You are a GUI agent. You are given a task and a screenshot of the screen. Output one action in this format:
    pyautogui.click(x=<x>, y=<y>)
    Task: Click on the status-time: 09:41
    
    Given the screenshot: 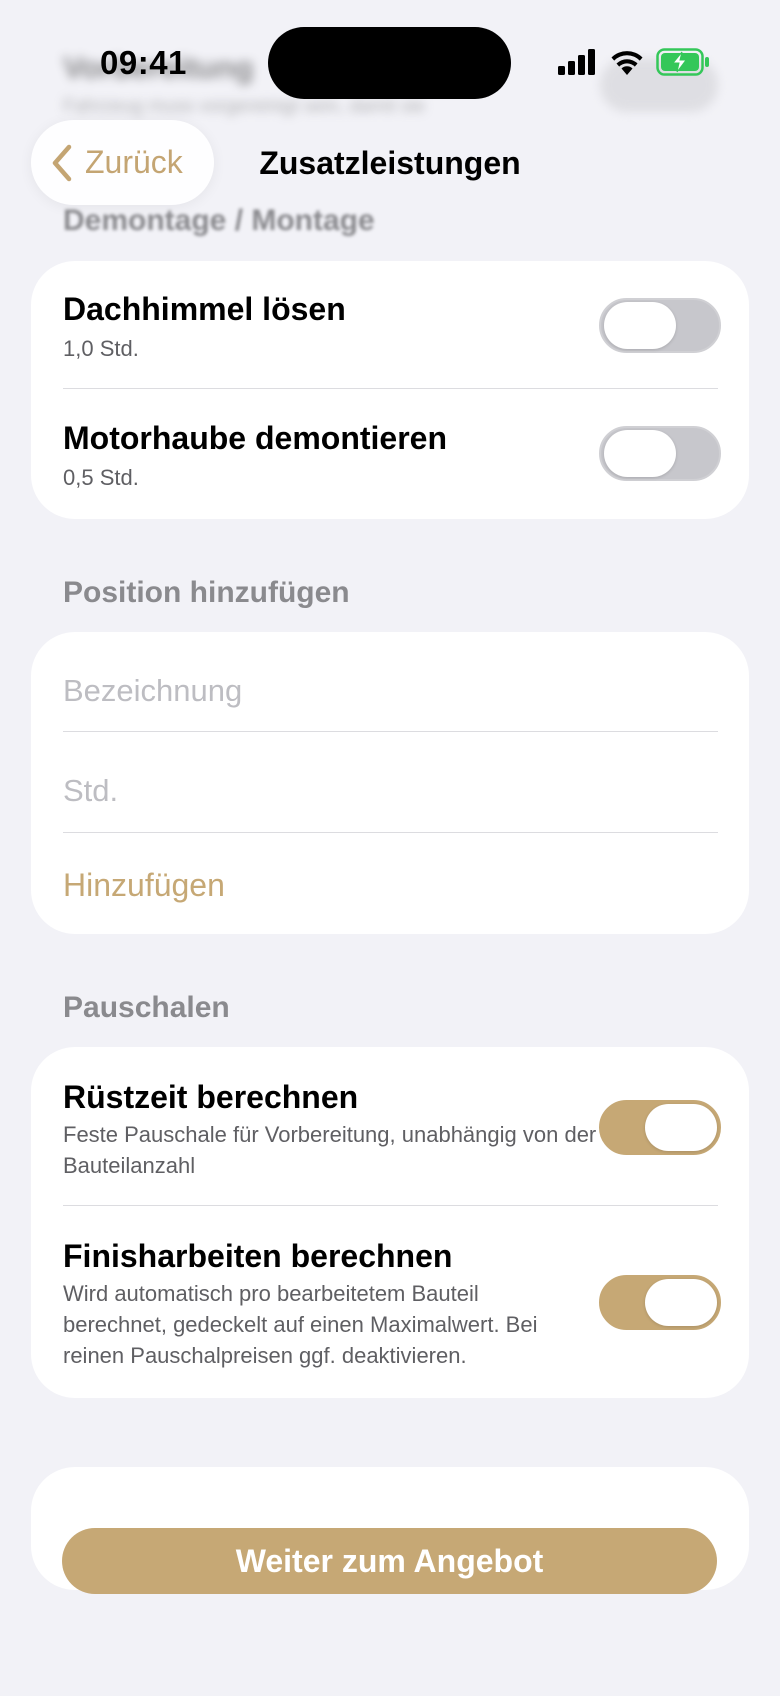 What is the action you would take?
    pyautogui.click(x=143, y=62)
    